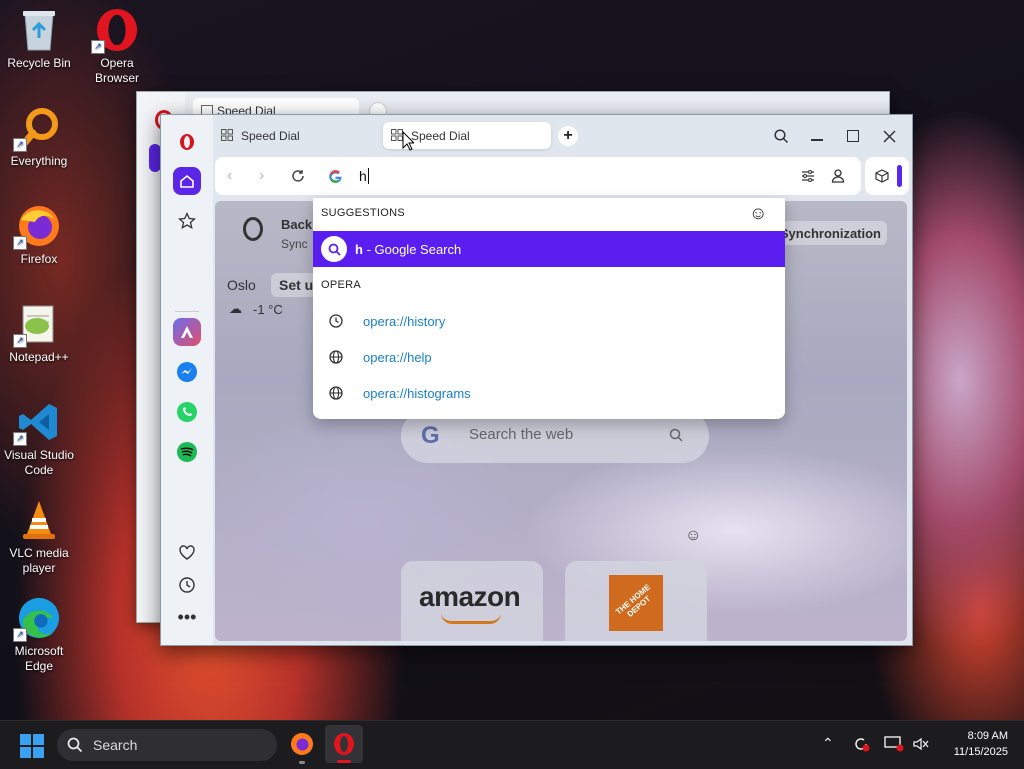  Describe the element at coordinates (336, 321) in the screenshot. I see `clock-icon` at that location.